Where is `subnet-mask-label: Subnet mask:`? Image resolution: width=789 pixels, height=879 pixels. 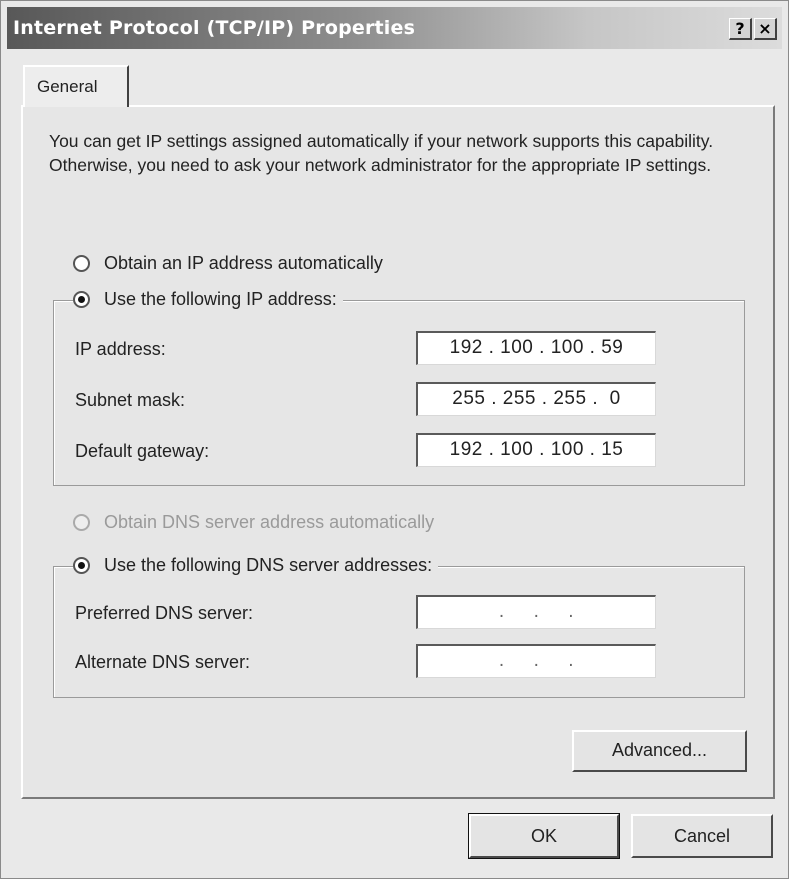
subnet-mask-label: Subnet mask: is located at coordinates (130, 400).